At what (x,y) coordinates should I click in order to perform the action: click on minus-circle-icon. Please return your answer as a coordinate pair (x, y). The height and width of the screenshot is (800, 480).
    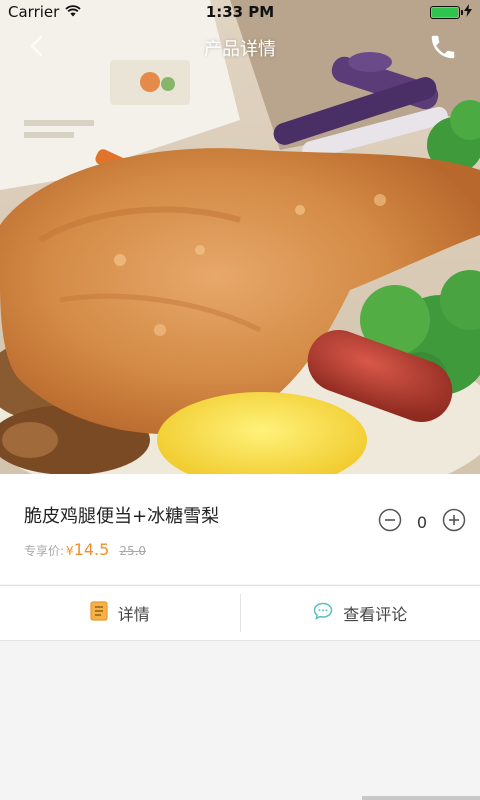
    Looking at the image, I should click on (390, 522).